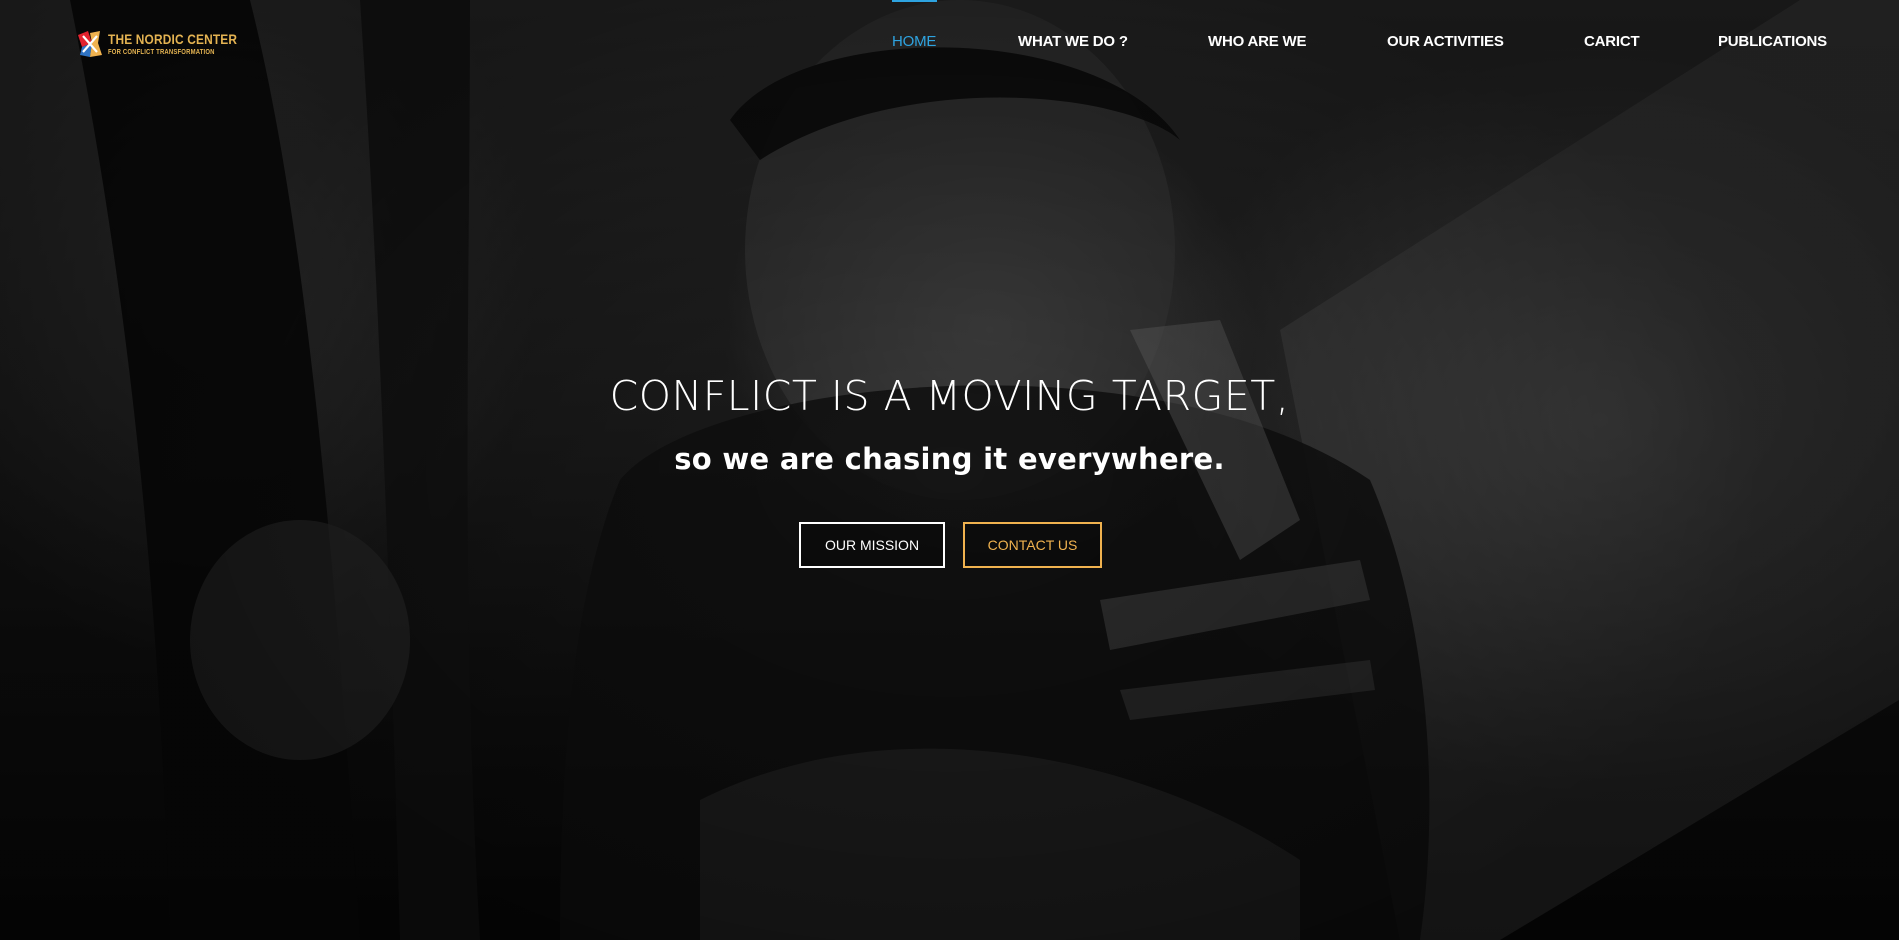  I want to click on nav-item-who-are-we: WHO ARE WE, so click(1257, 41).